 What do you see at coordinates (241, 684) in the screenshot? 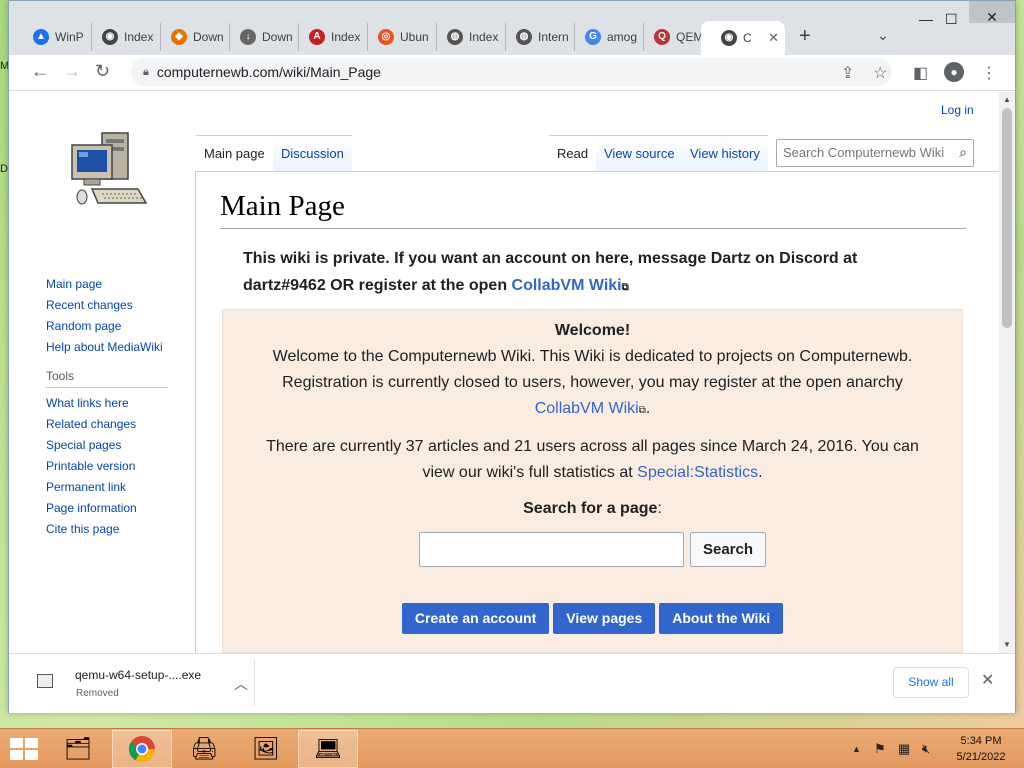
I see `chevron-up-icon: ︿` at bounding box center [241, 684].